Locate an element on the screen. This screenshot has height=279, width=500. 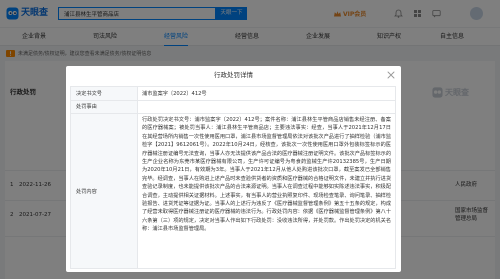
penalty-reason-value is located at coordinates (266, 106).